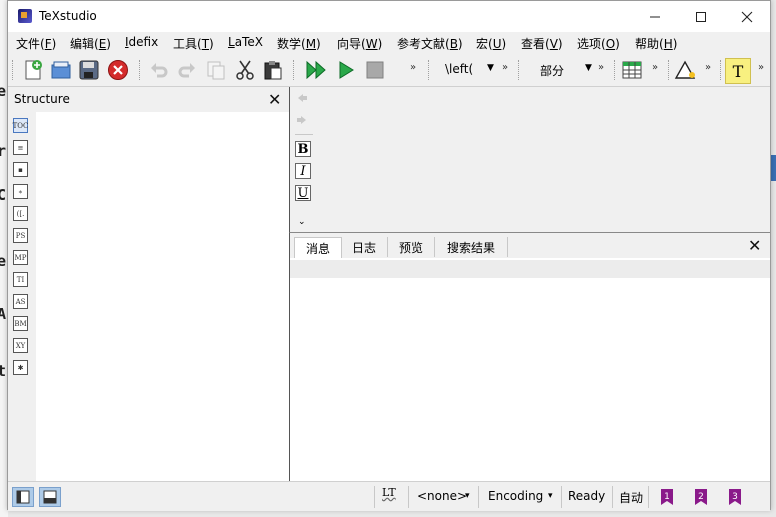  I want to click on close-file-button, so click(118, 70).